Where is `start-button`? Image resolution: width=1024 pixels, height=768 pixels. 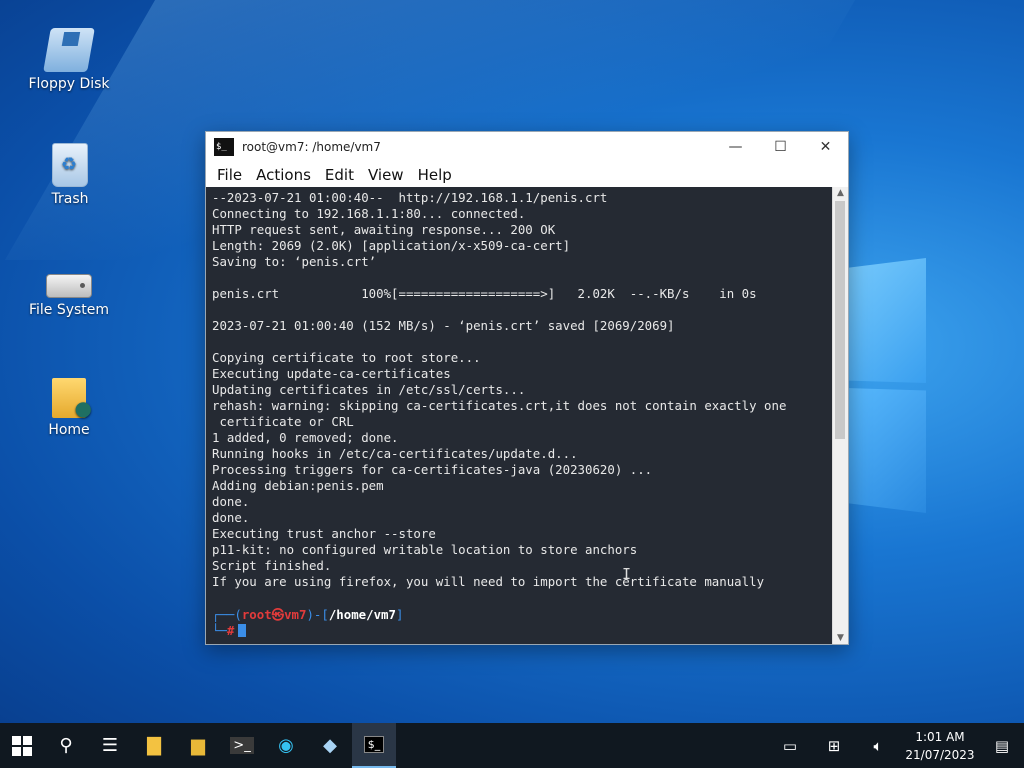 start-button is located at coordinates (22, 745).